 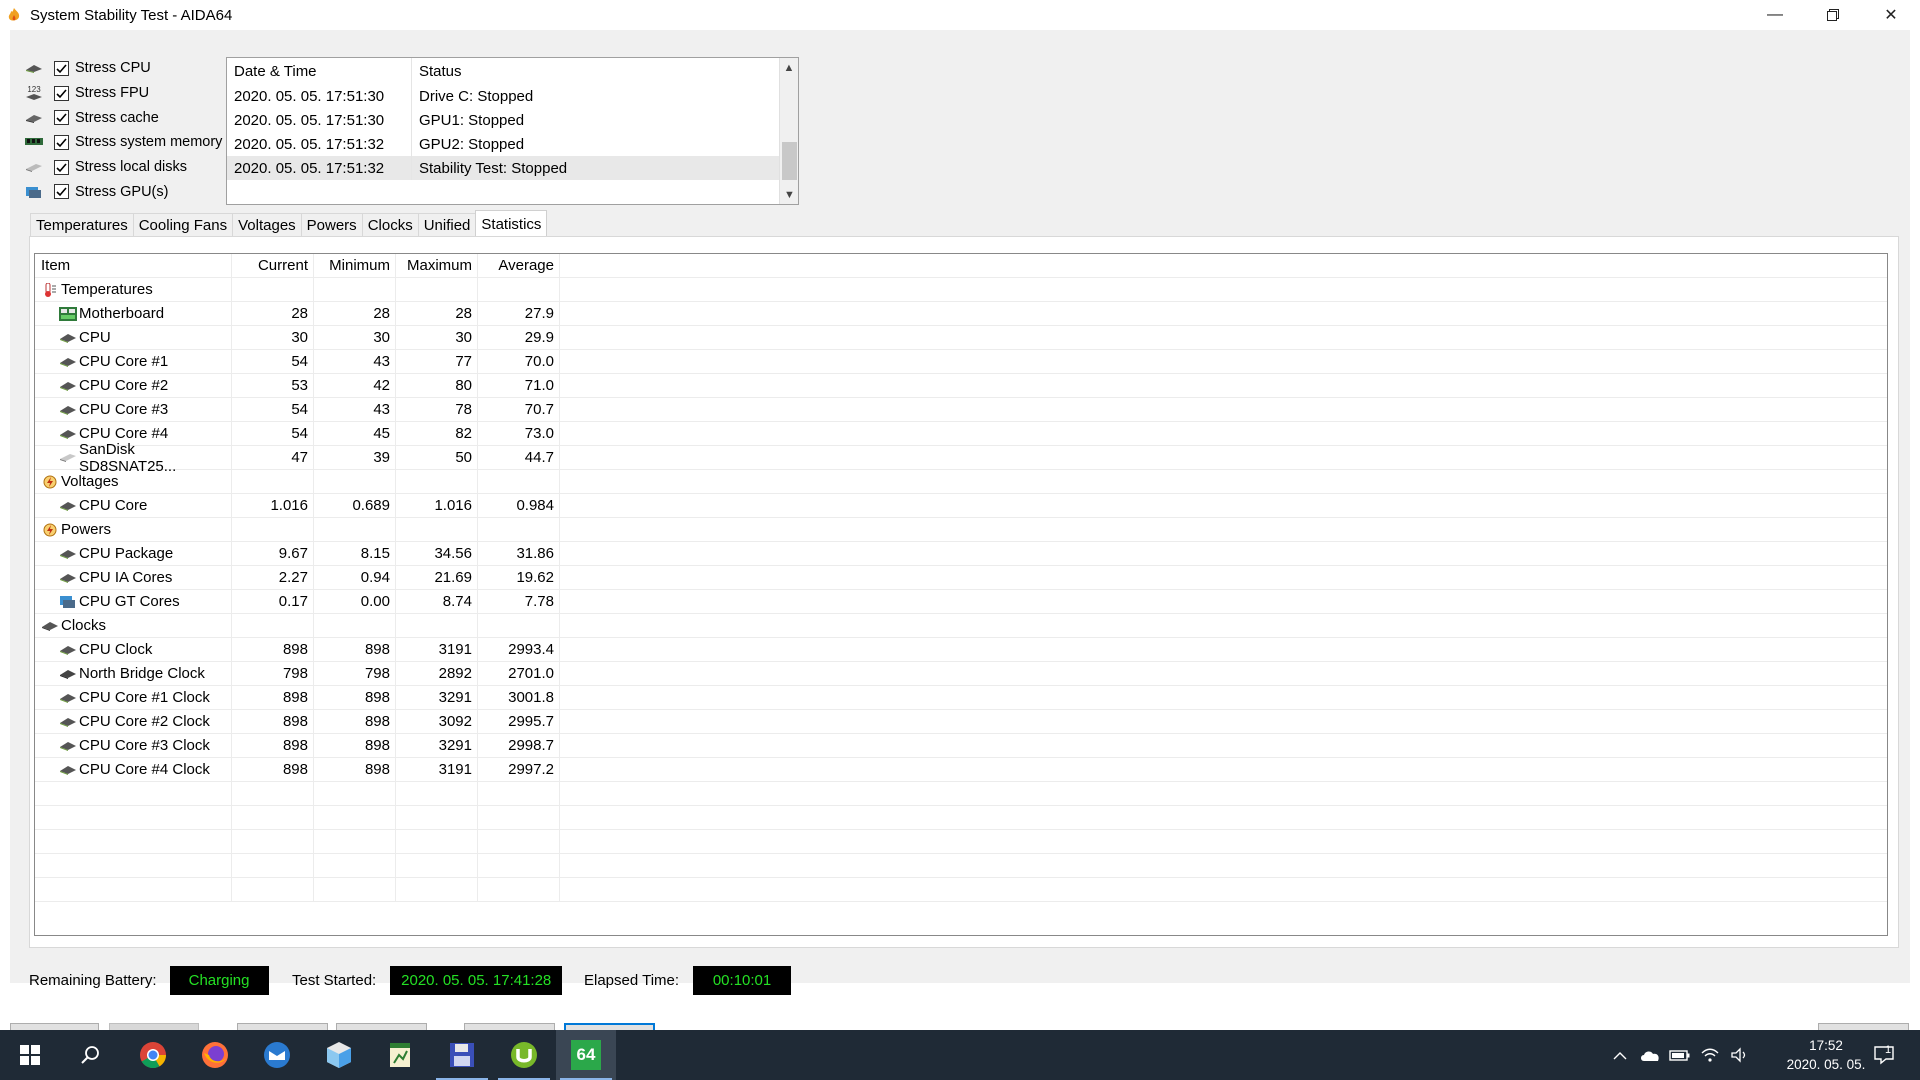 I want to click on log-row: 2020. 05. 05. 17:51:32 GPU2: Stopped, so click(x=512, y=144).